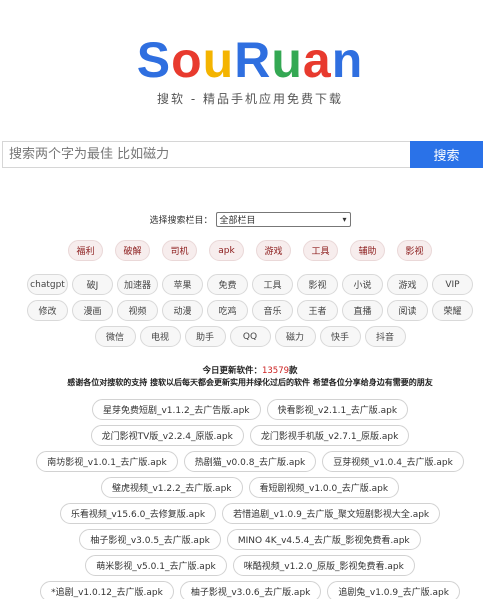 This screenshot has height=599, width=500. What do you see at coordinates (132, 250) in the screenshot?
I see `tag-chip: 破解` at bounding box center [132, 250].